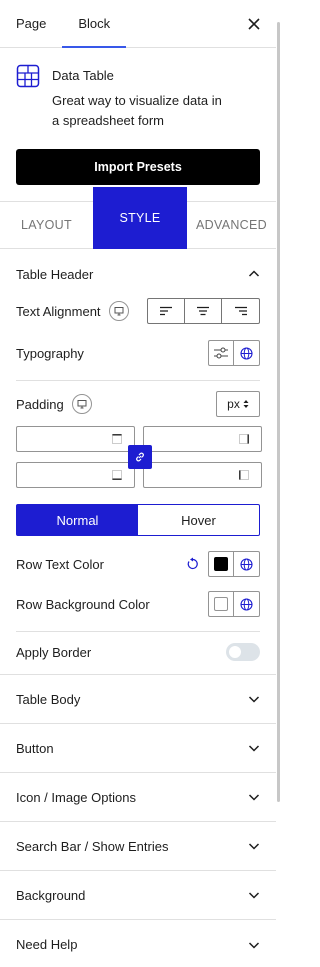 Image resolution: width=320 pixels, height=967 pixels. Describe the element at coordinates (138, 274) in the screenshot. I see `table-header-section-toggle: Table Header` at that location.